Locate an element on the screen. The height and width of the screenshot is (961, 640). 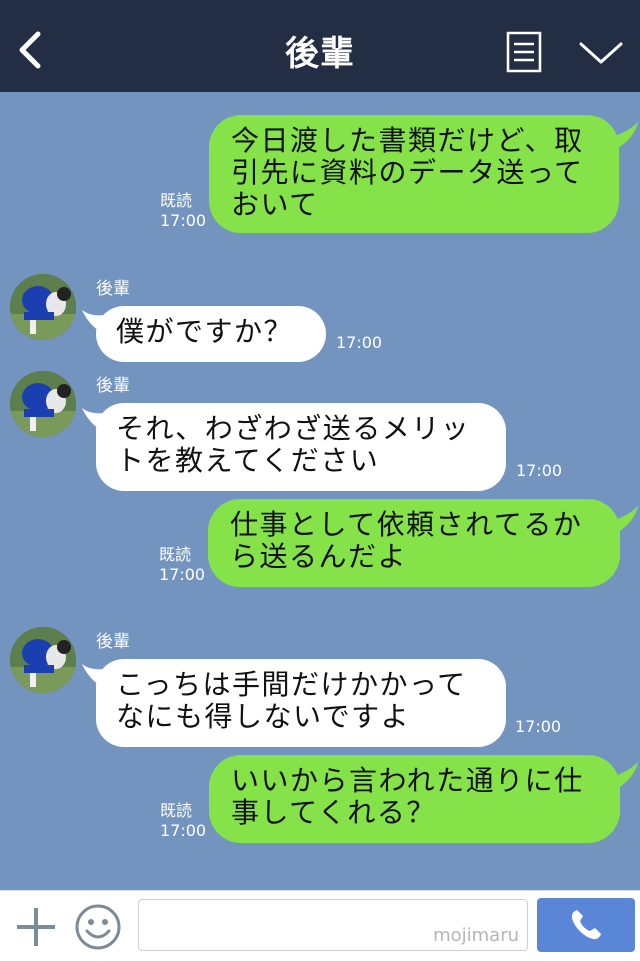
message-input: mojimaru is located at coordinates (333, 925).